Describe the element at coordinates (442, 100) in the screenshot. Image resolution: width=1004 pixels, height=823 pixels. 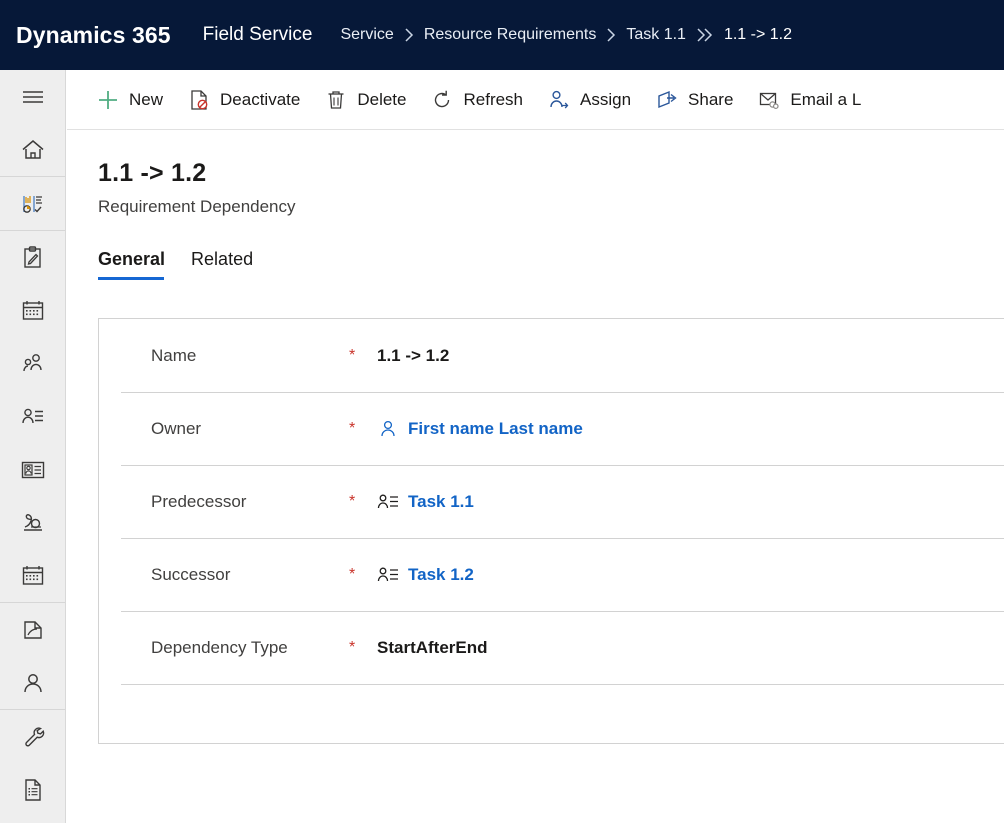
I see `refresh-icon` at that location.